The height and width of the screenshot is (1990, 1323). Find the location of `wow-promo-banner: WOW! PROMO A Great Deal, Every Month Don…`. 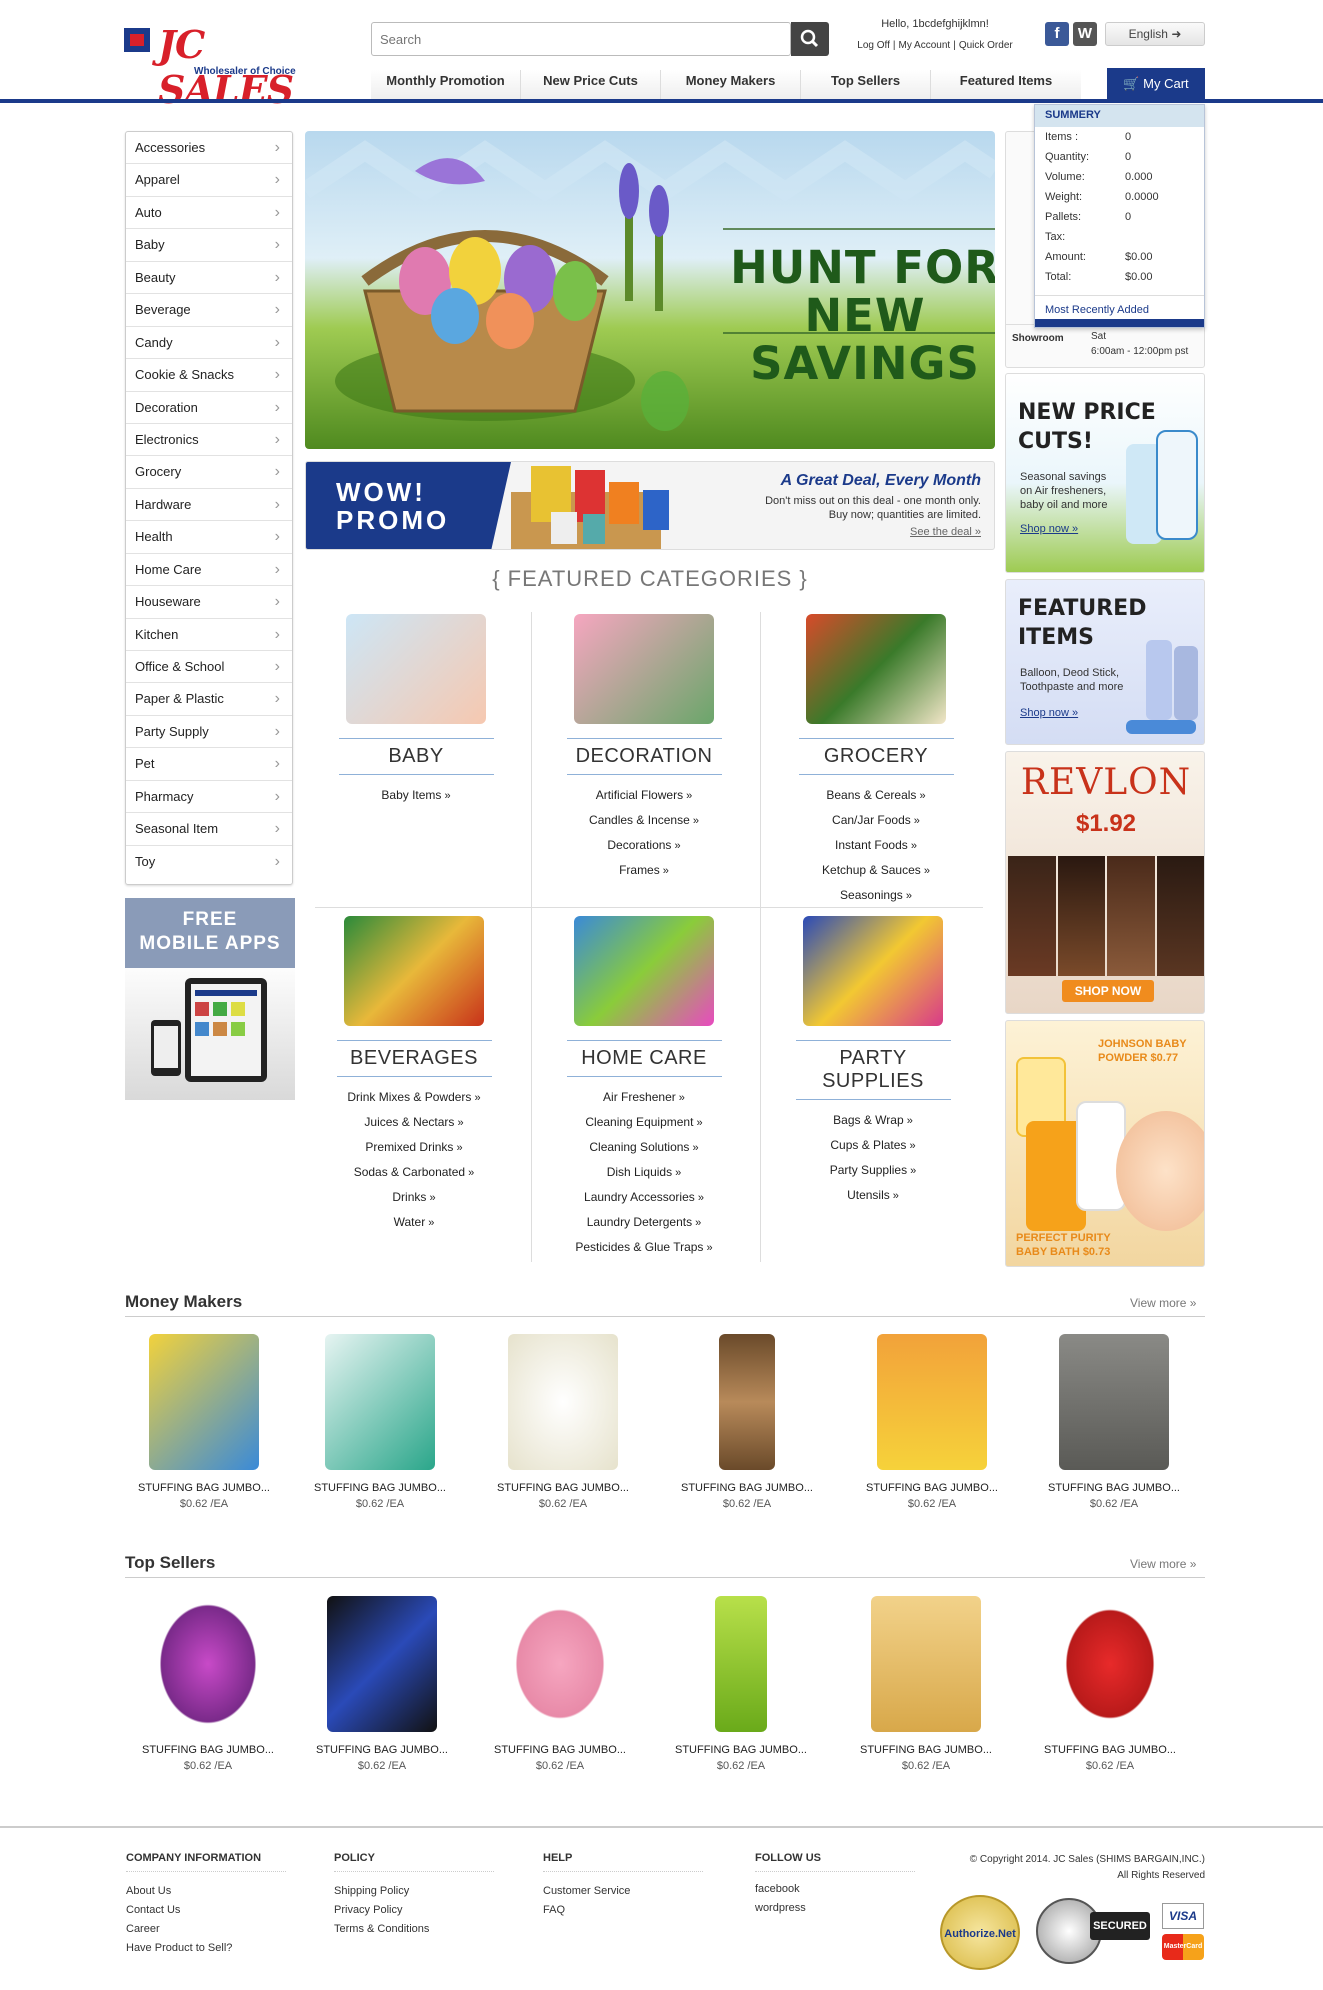

wow-promo-banner: WOW! PROMO A Great Deal, Every Month Don… is located at coordinates (650, 505).